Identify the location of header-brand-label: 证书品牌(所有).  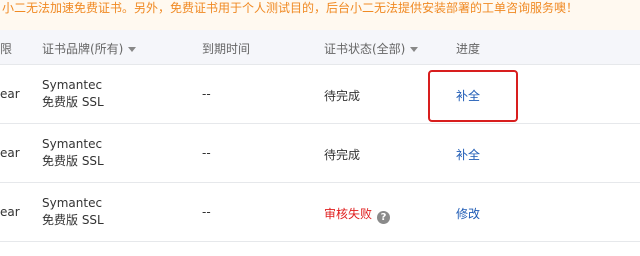
(83, 49).